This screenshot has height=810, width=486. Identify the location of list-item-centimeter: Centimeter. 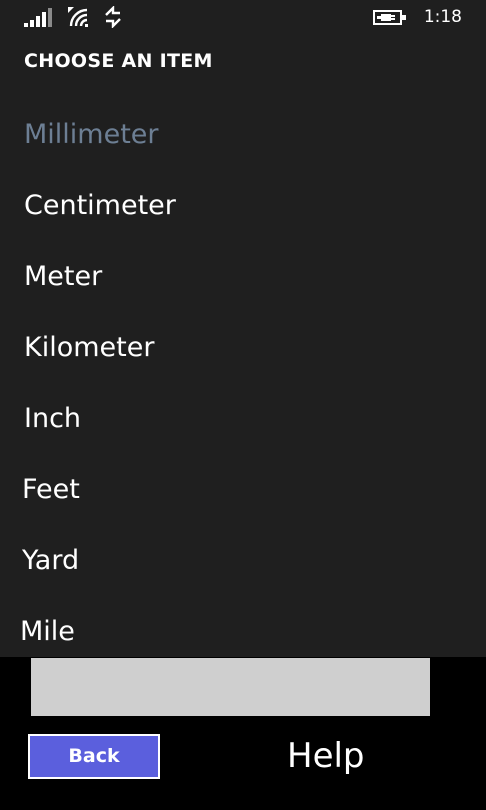
(100, 206).